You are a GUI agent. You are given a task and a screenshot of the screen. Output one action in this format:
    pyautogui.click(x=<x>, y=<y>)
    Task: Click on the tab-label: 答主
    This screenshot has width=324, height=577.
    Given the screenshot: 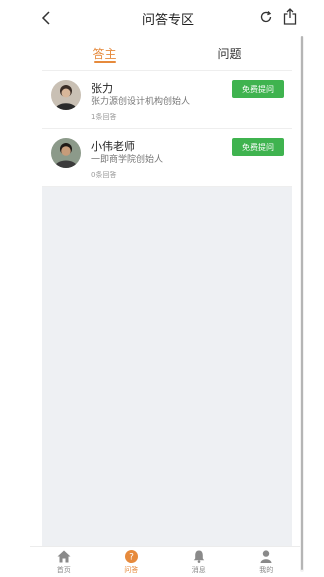 What is the action you would take?
    pyautogui.click(x=104, y=54)
    